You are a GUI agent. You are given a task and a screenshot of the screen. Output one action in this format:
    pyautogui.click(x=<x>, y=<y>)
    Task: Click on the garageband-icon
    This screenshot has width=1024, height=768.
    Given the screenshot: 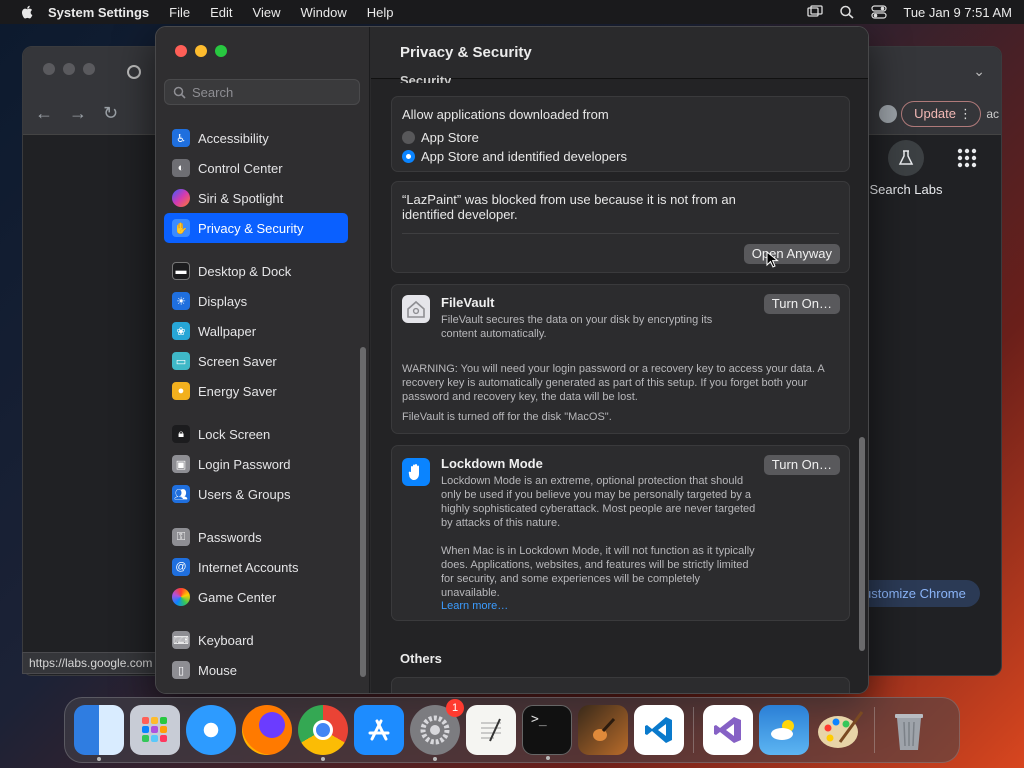 What is the action you would take?
    pyautogui.click(x=603, y=730)
    